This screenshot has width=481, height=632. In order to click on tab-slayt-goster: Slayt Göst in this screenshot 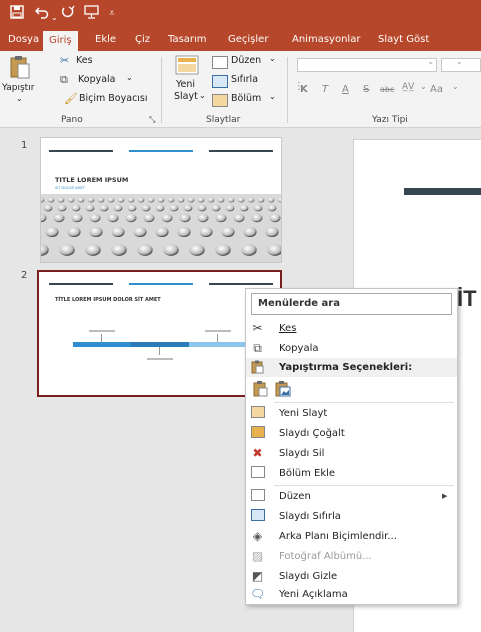, I will do `click(403, 40)`.